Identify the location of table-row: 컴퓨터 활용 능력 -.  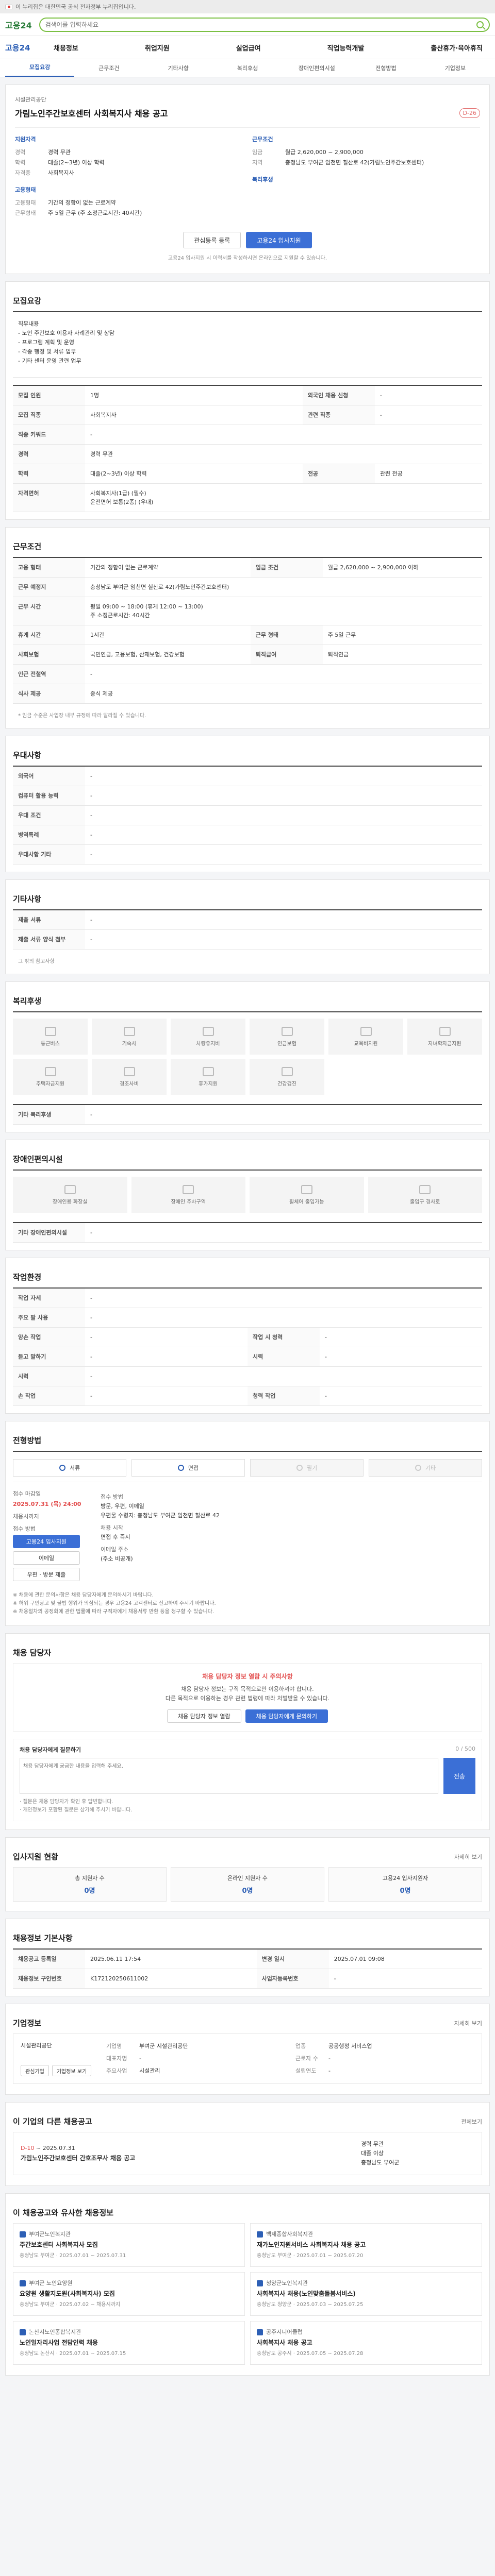
(247, 796).